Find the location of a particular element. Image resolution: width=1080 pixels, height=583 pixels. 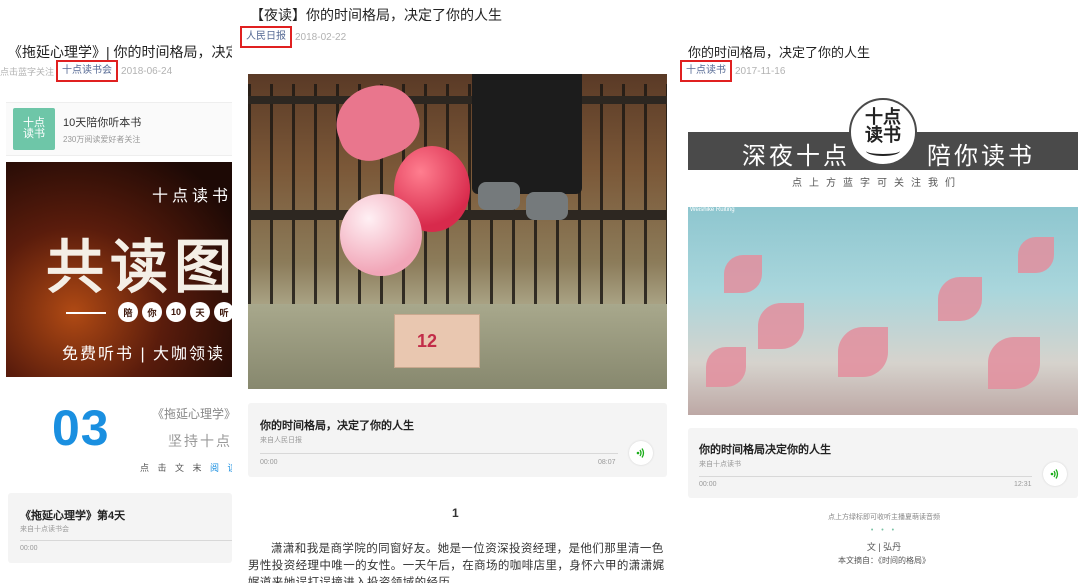

flower-photo: Weishike Ruiting is located at coordinates (883, 311).